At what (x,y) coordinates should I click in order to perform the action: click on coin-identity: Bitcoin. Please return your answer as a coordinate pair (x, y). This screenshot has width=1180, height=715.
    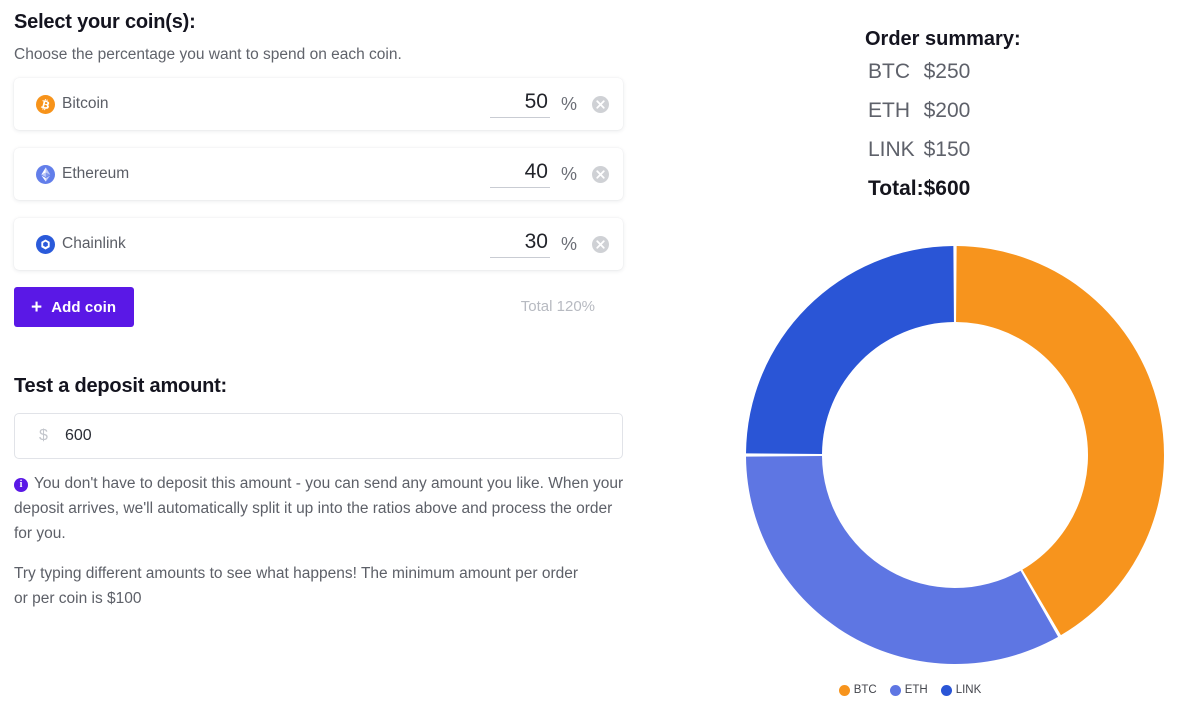
    Looking at the image, I should click on (61, 104).